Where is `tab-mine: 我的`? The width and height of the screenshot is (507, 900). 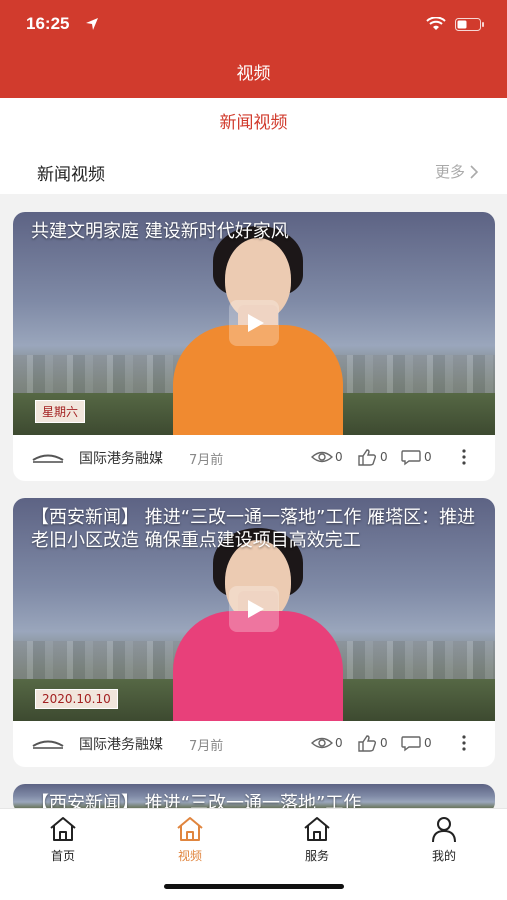
tab-mine: 我的 is located at coordinates (444, 839).